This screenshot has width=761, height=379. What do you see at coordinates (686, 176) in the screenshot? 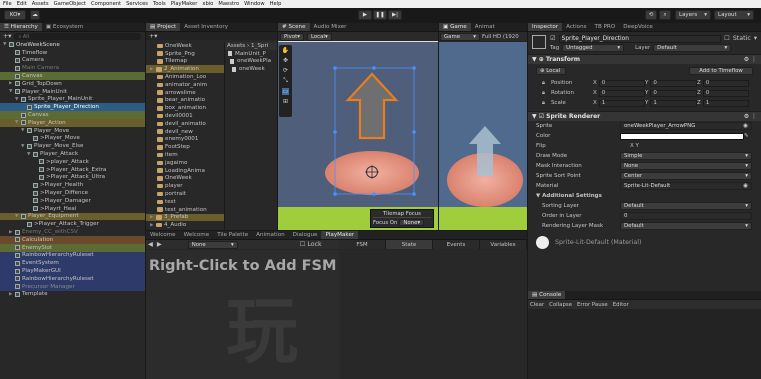
I see `sprite-sort-point-dropdown: Center ▾` at bounding box center [686, 176].